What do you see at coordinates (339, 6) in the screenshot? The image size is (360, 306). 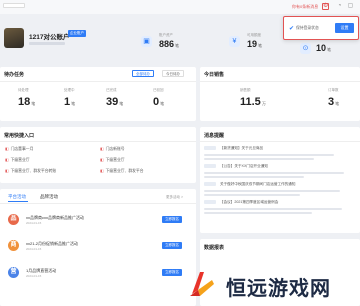 I see `user-icon: ◔` at bounding box center [339, 6].